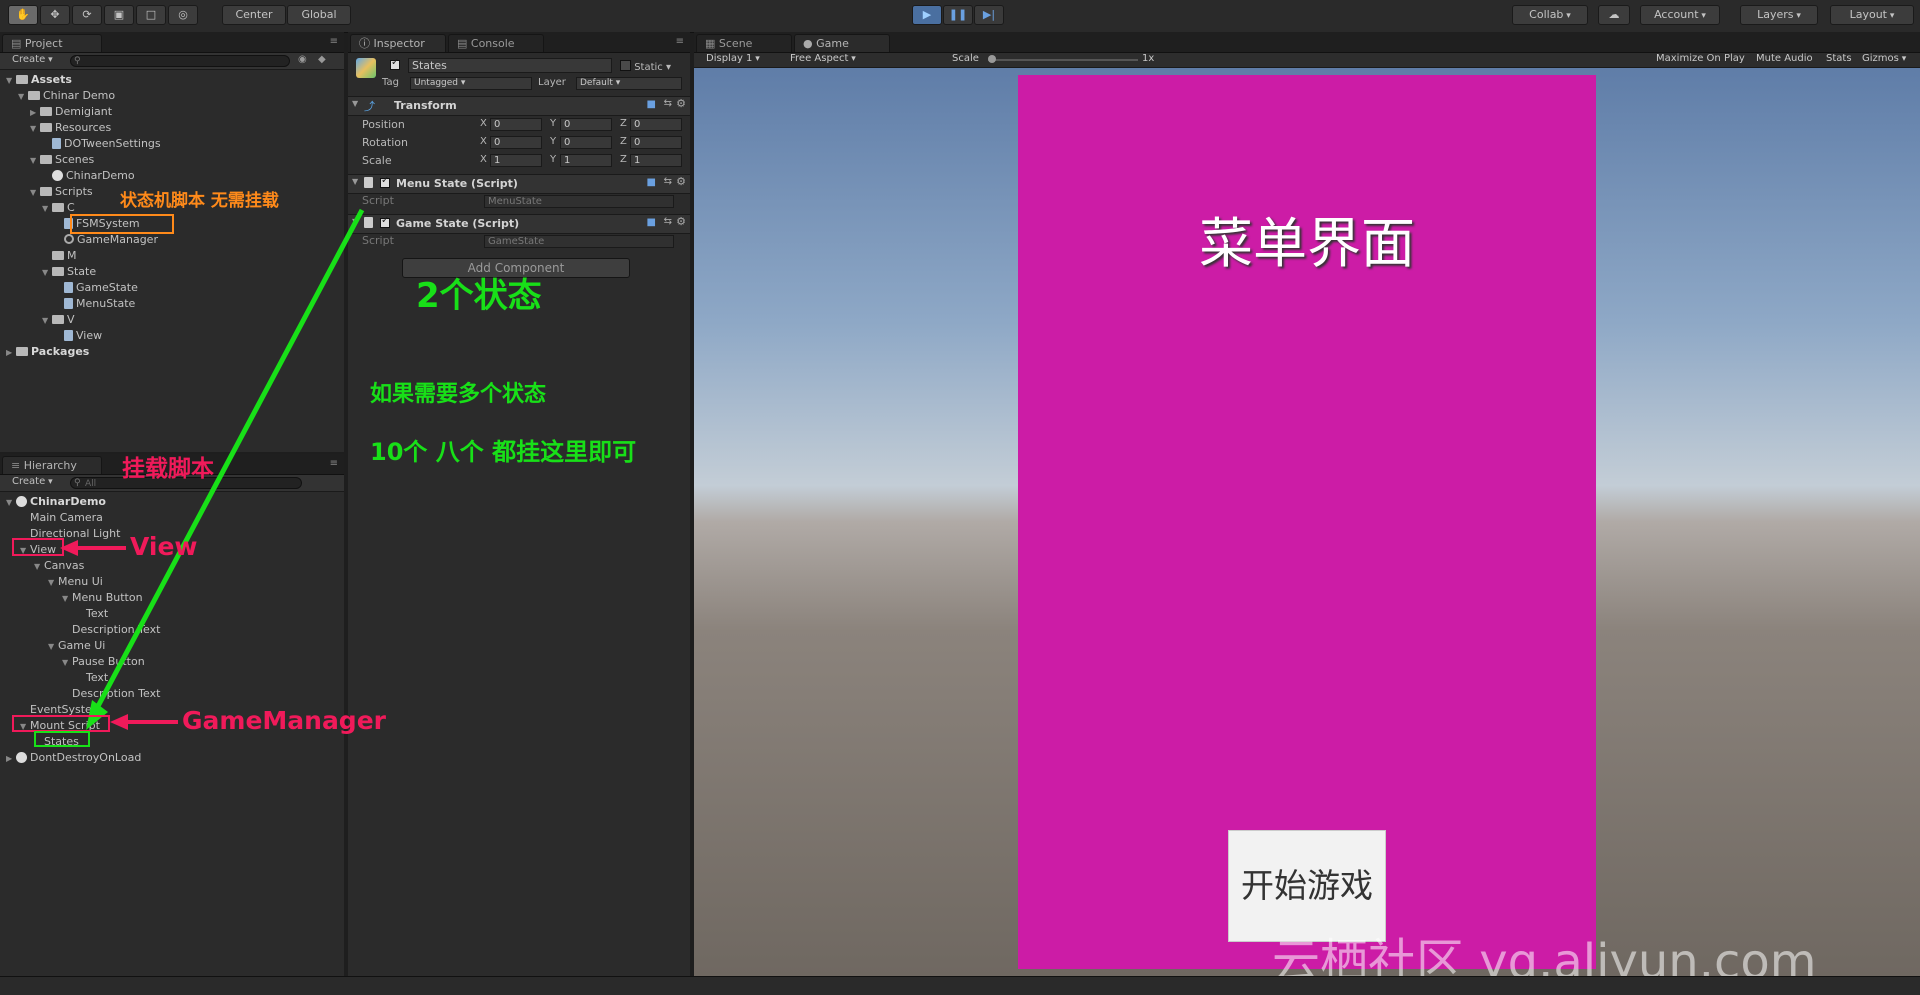  What do you see at coordinates (119, 722) in the screenshot?
I see `gamemanager-arrow-head` at bounding box center [119, 722].